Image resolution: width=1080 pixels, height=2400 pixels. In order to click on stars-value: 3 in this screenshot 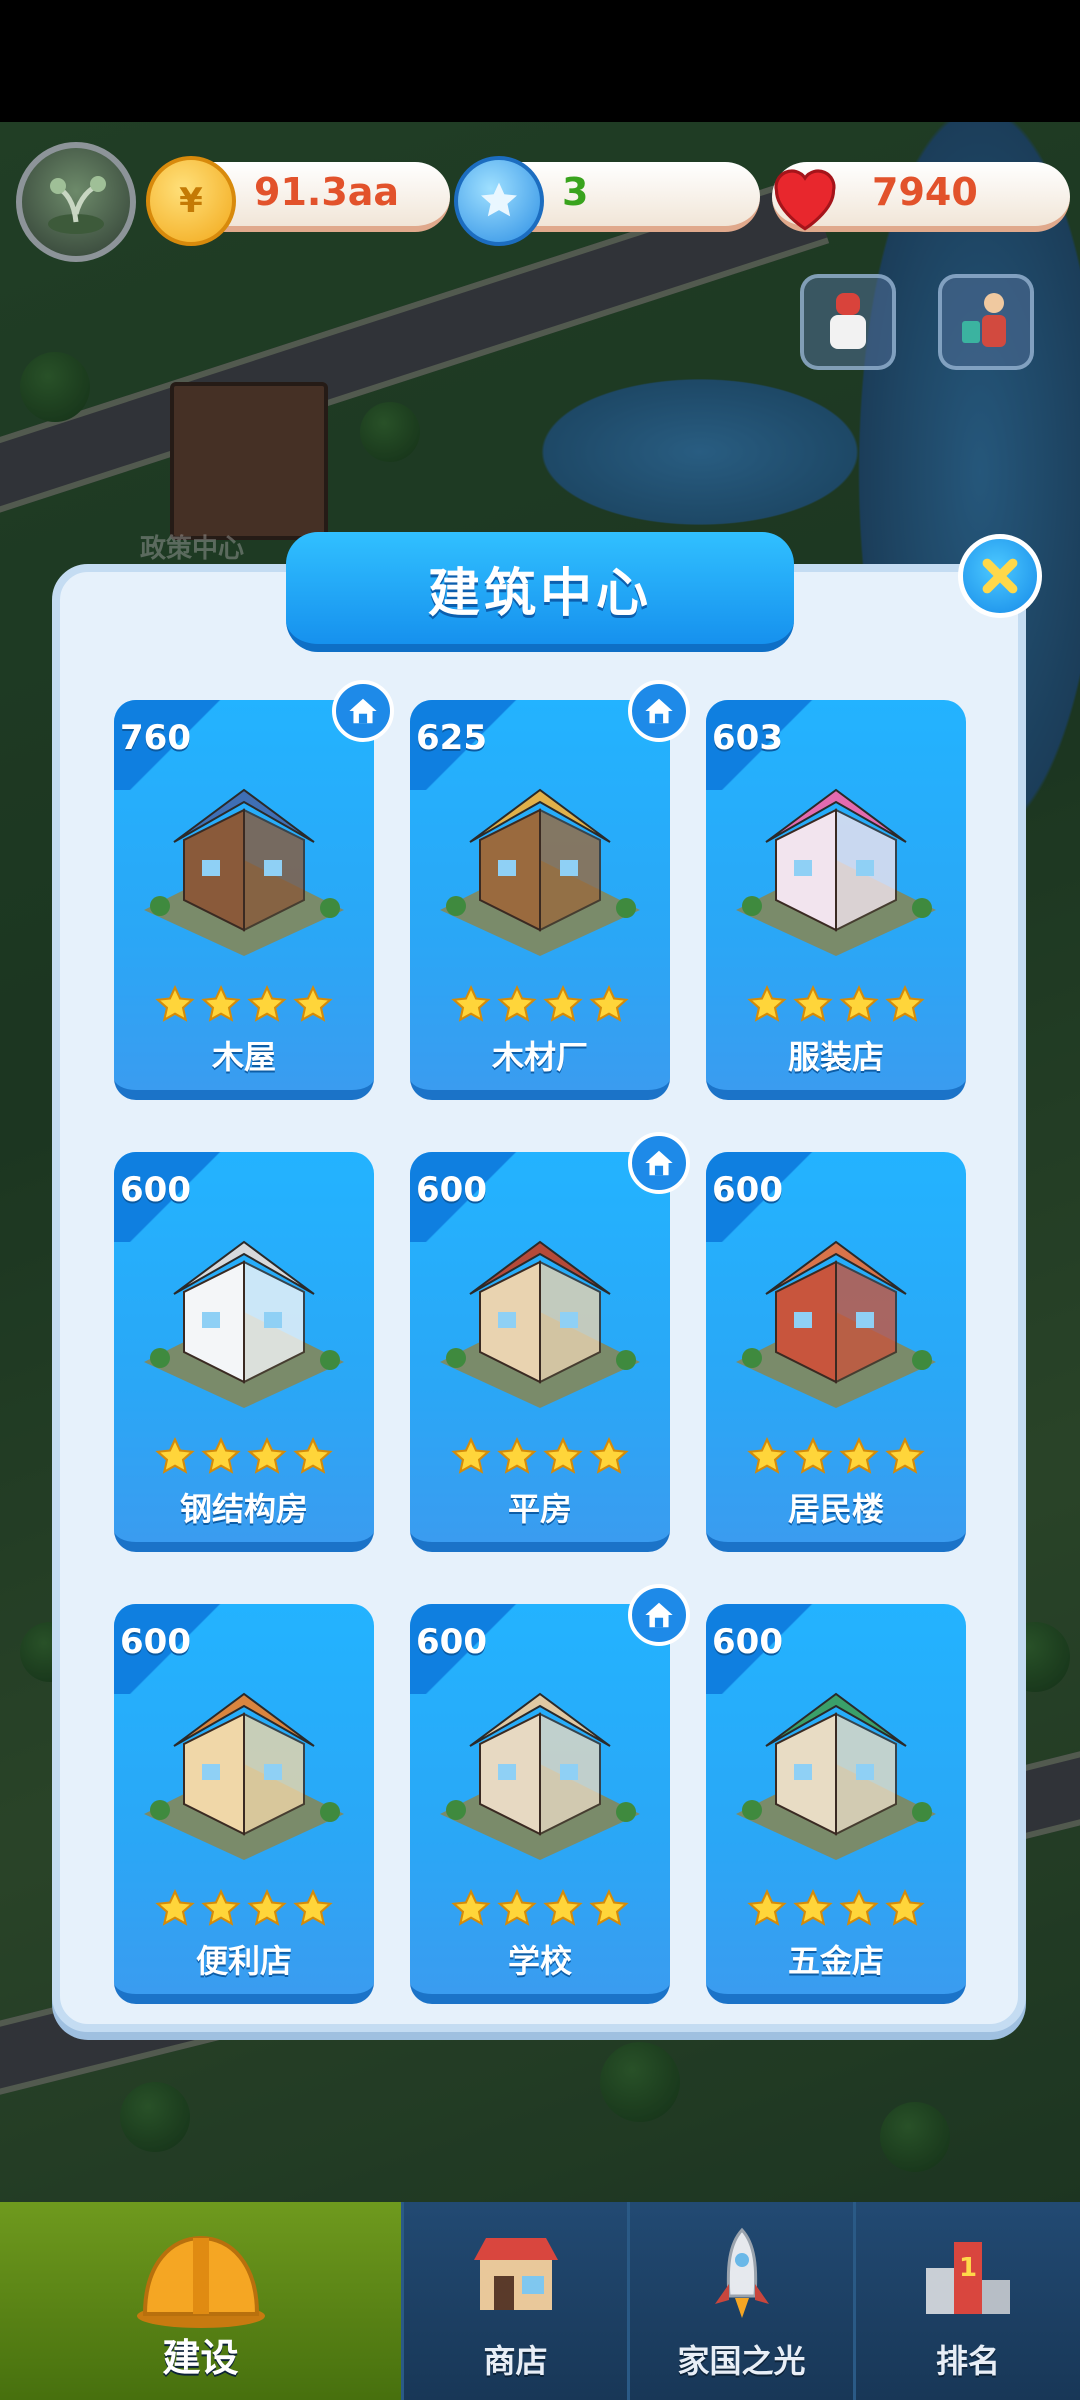, I will do `click(575, 192)`.